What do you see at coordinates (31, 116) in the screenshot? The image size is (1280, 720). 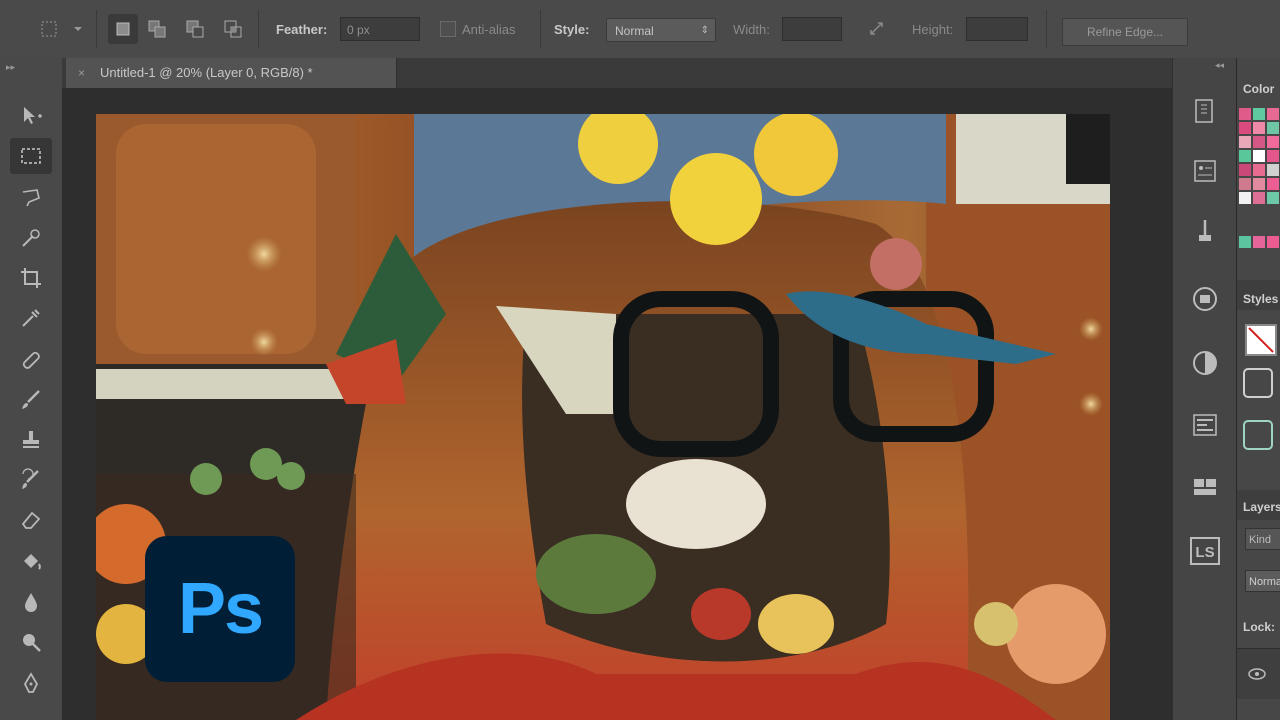 I see `move-tool-icon` at bounding box center [31, 116].